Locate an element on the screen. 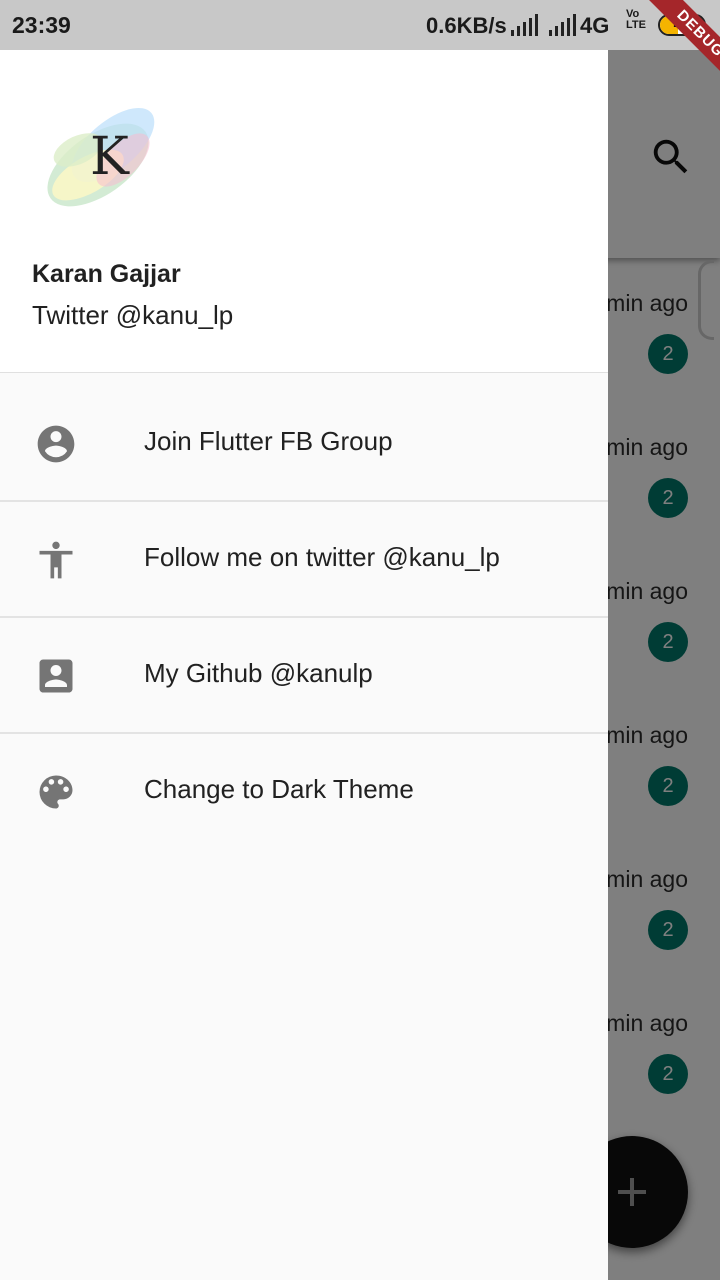 Image resolution: width=720 pixels, height=1280 pixels. avatar-letter: K is located at coordinates (110, 157).